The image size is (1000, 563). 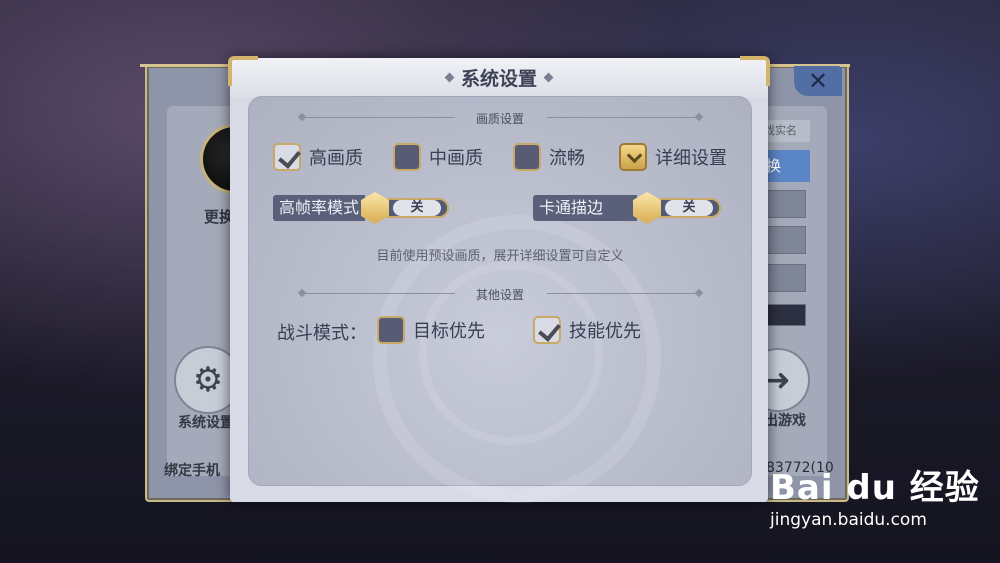 What do you see at coordinates (417, 208) in the screenshot?
I see `high-fps-toggle-state: 关` at bounding box center [417, 208].